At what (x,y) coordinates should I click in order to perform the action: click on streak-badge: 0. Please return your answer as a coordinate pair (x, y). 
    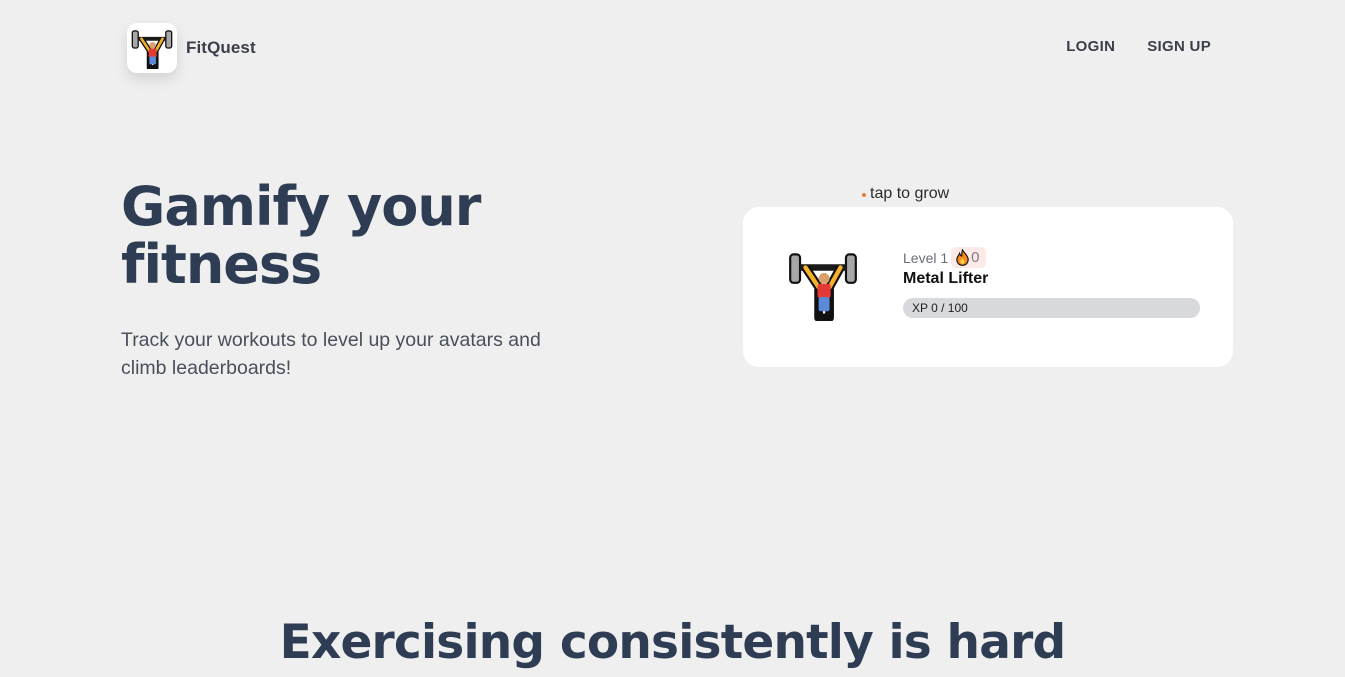
    Looking at the image, I should click on (968, 257).